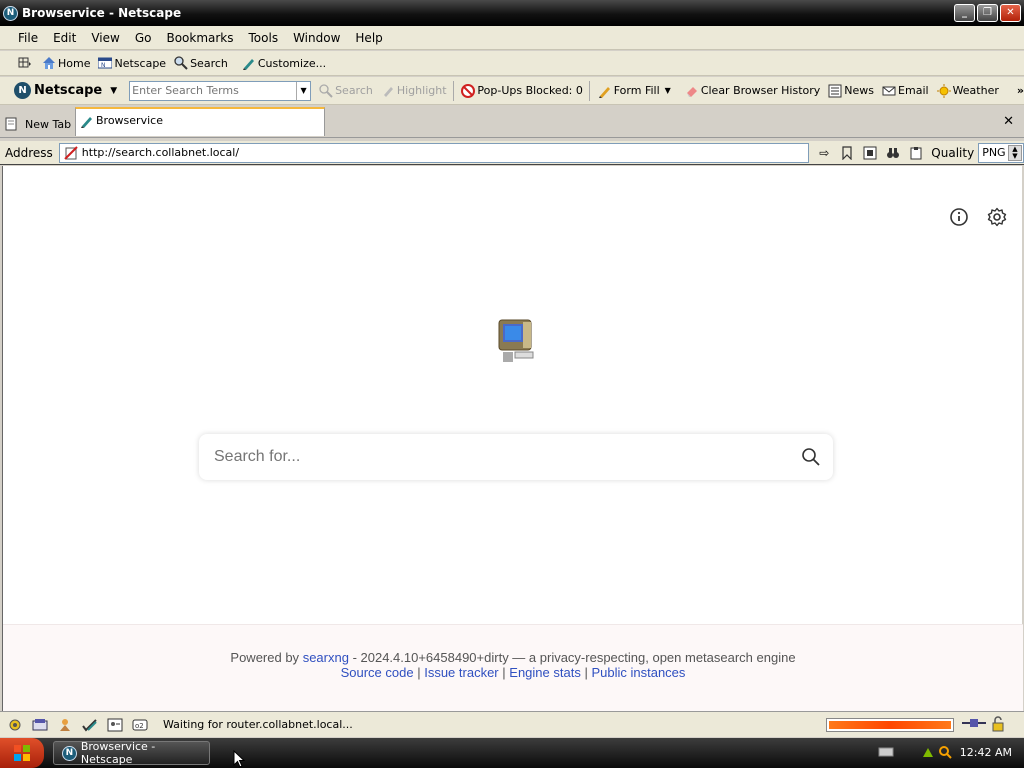  What do you see at coordinates (316, 38) in the screenshot?
I see `menu-window: Window` at bounding box center [316, 38].